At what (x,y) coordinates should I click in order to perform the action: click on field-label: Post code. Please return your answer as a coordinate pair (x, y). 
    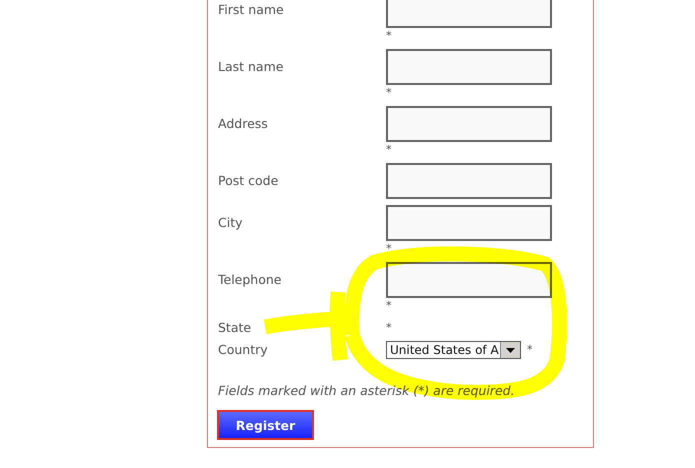
    Looking at the image, I should click on (249, 181).